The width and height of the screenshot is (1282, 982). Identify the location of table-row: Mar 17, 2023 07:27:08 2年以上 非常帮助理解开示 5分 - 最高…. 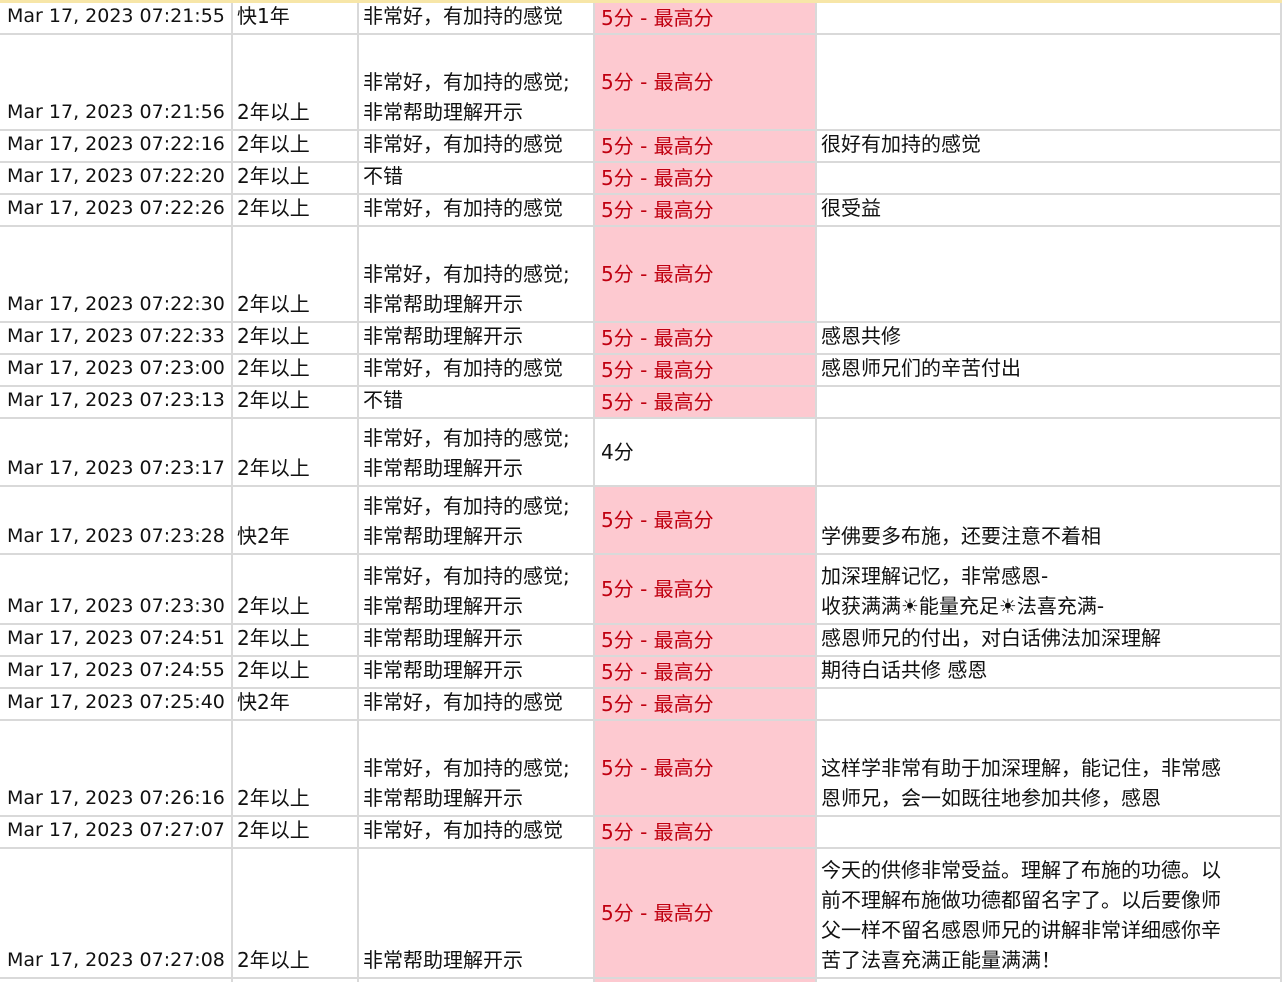
(641, 914).